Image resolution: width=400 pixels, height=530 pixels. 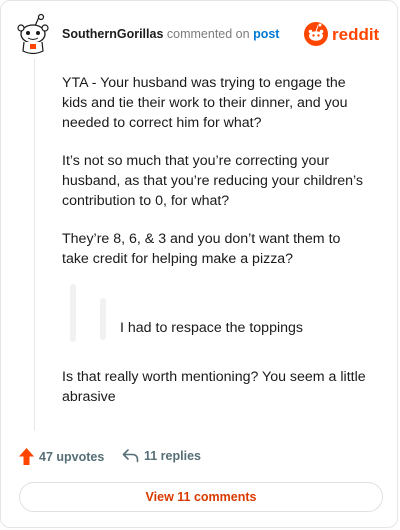 I want to click on replies-count: 11 replies, so click(x=172, y=455).